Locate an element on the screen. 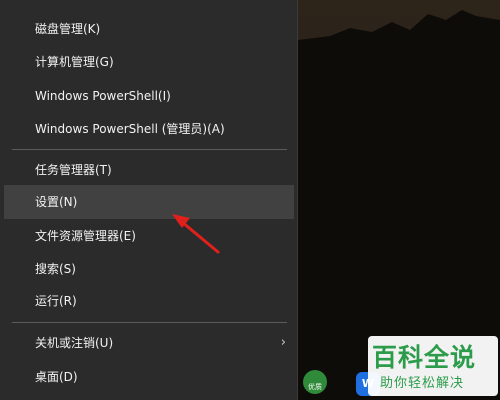 The width and height of the screenshot is (500, 400). watermark-subtitle: 助你轻松解决 is located at coordinates (422, 383).